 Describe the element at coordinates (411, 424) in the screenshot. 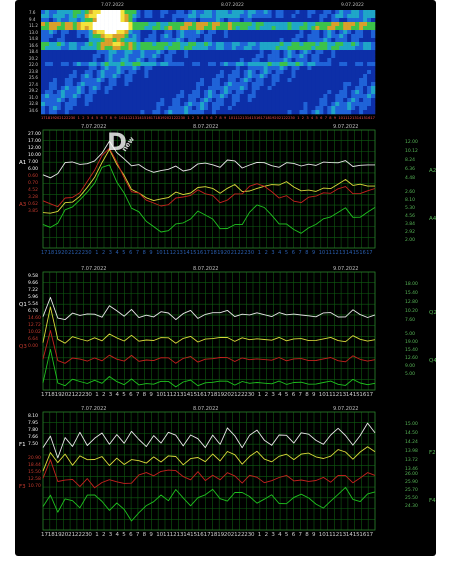

I see `right-scale-top-tick: 15.00` at that location.